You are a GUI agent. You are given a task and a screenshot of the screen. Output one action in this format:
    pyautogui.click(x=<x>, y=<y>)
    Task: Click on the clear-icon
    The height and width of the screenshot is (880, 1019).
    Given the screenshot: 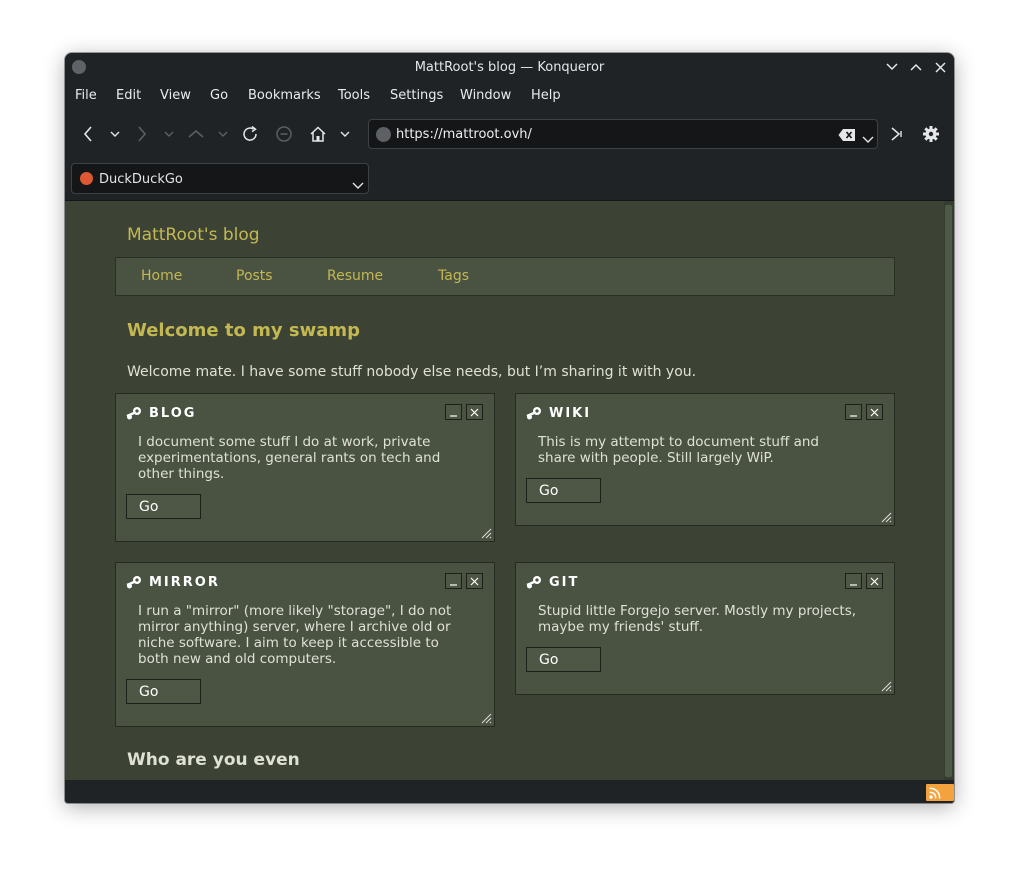 What is the action you would take?
    pyautogui.click(x=847, y=134)
    